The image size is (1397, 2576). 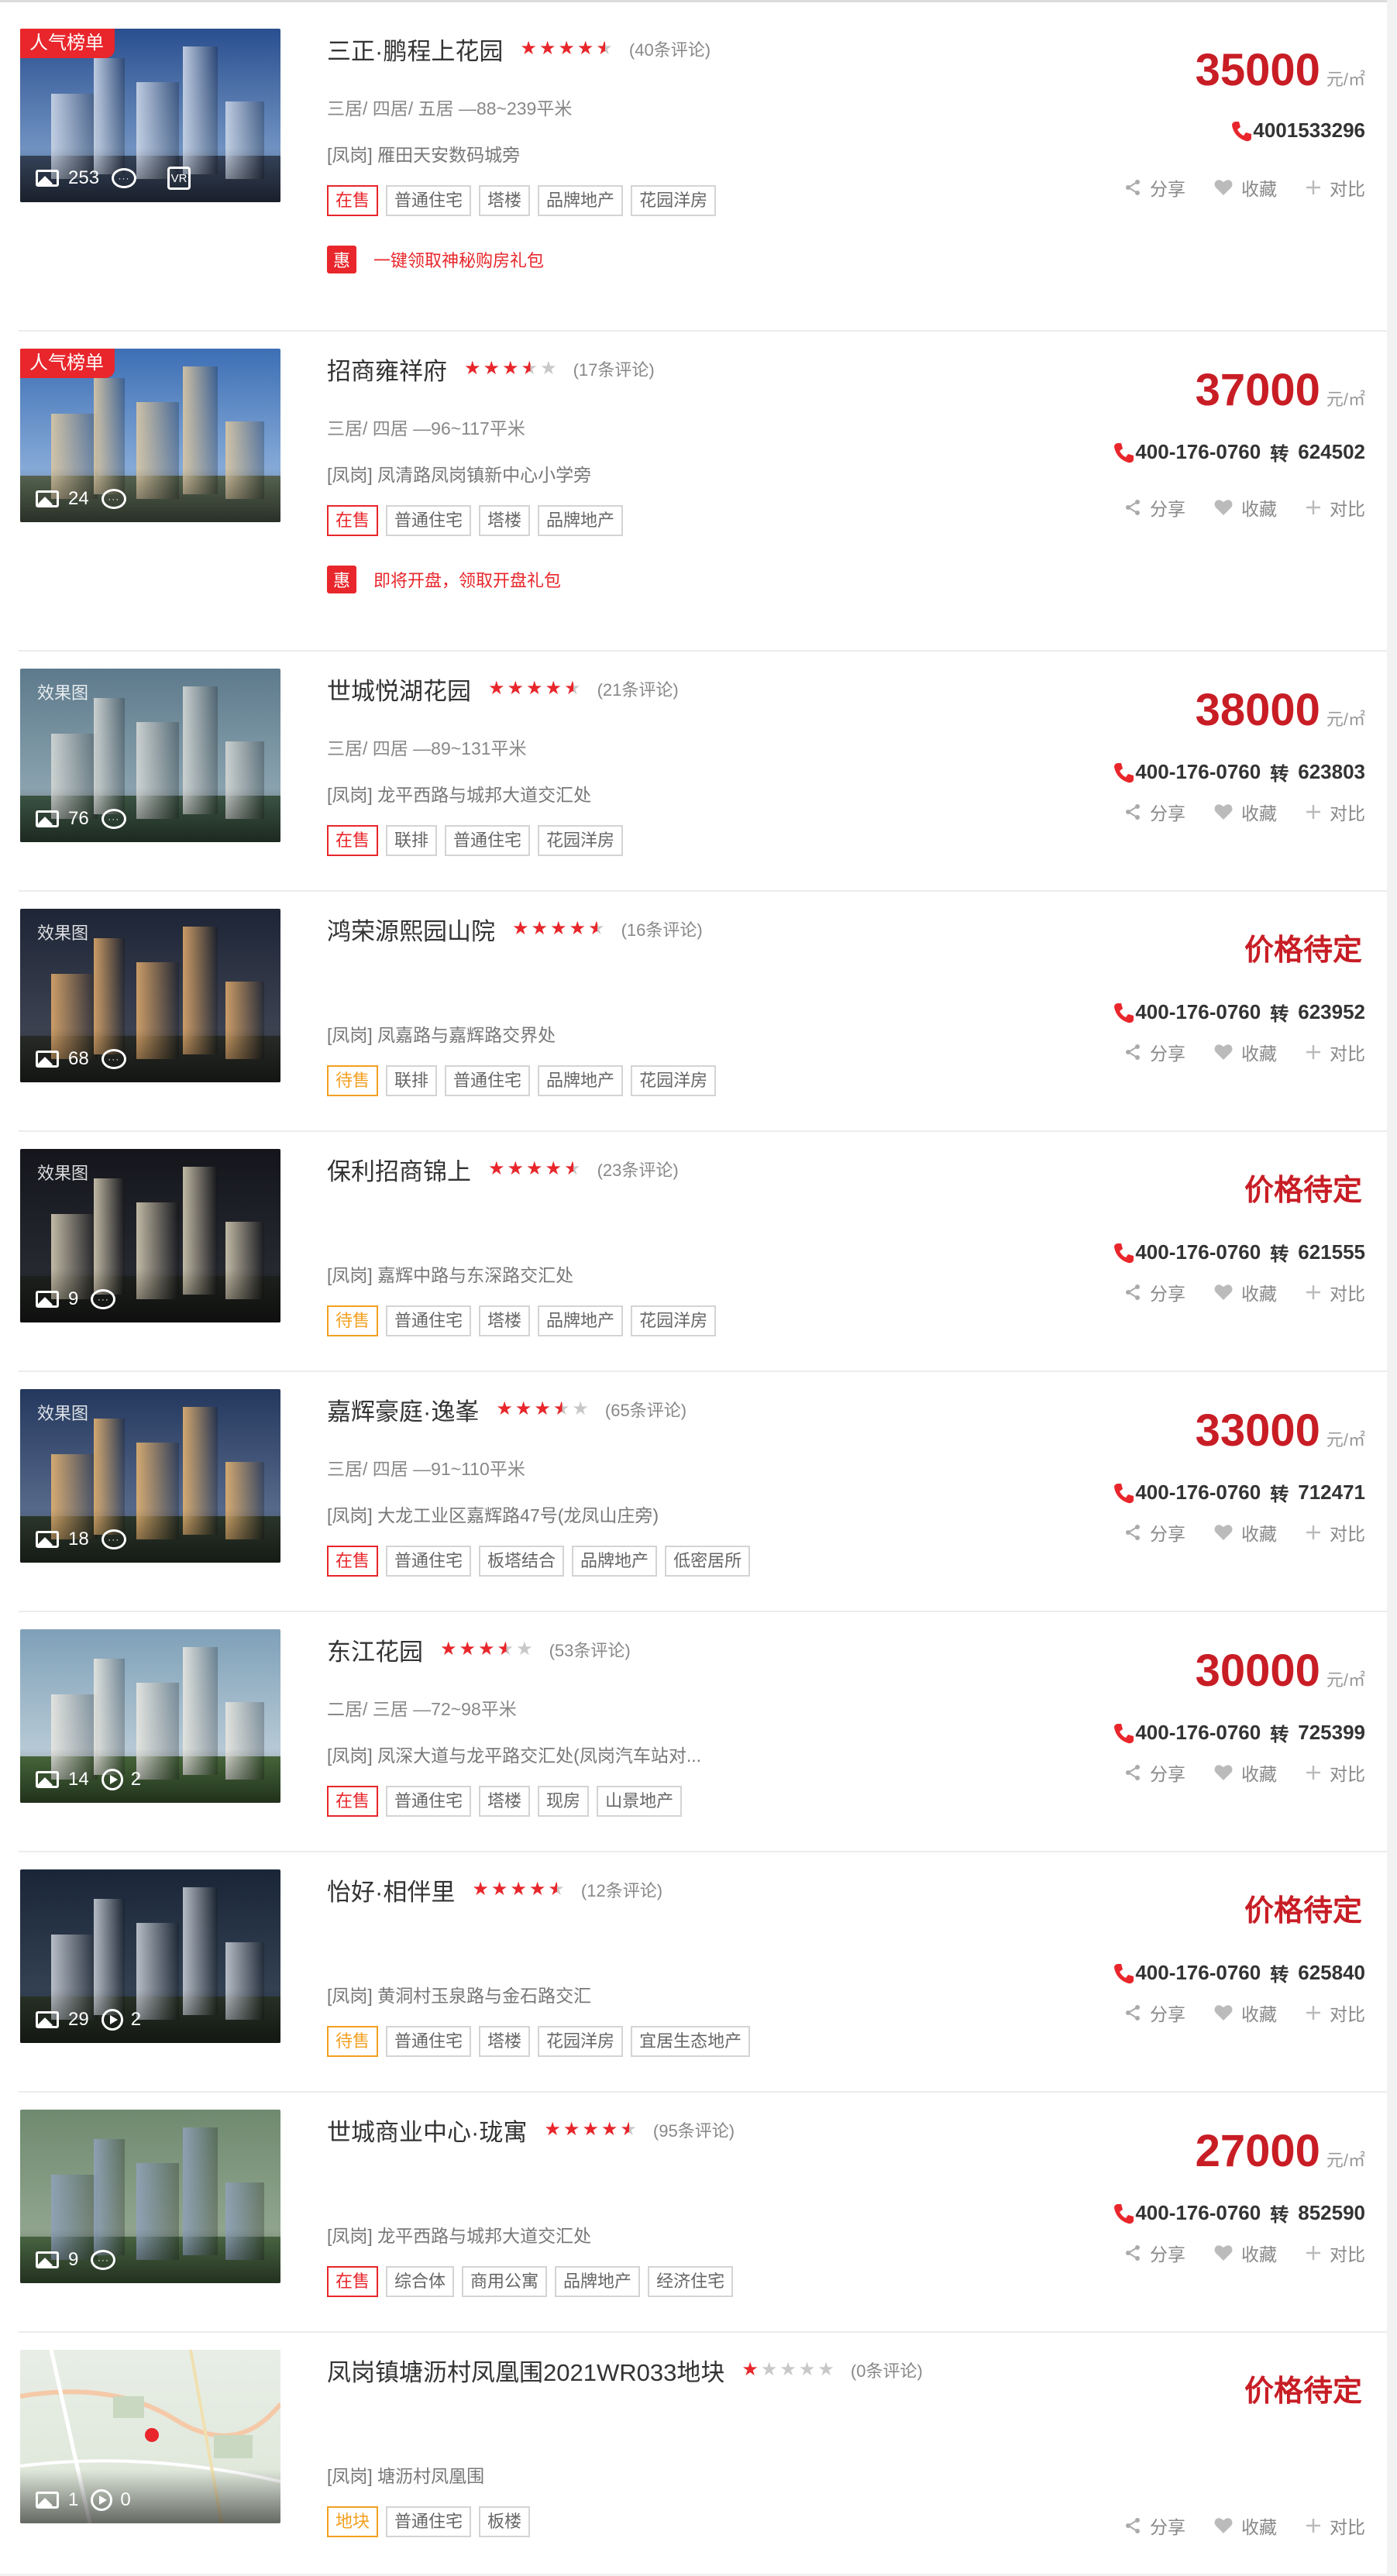 What do you see at coordinates (375, 1649) in the screenshot?
I see `listing-title: 东江花园` at bounding box center [375, 1649].